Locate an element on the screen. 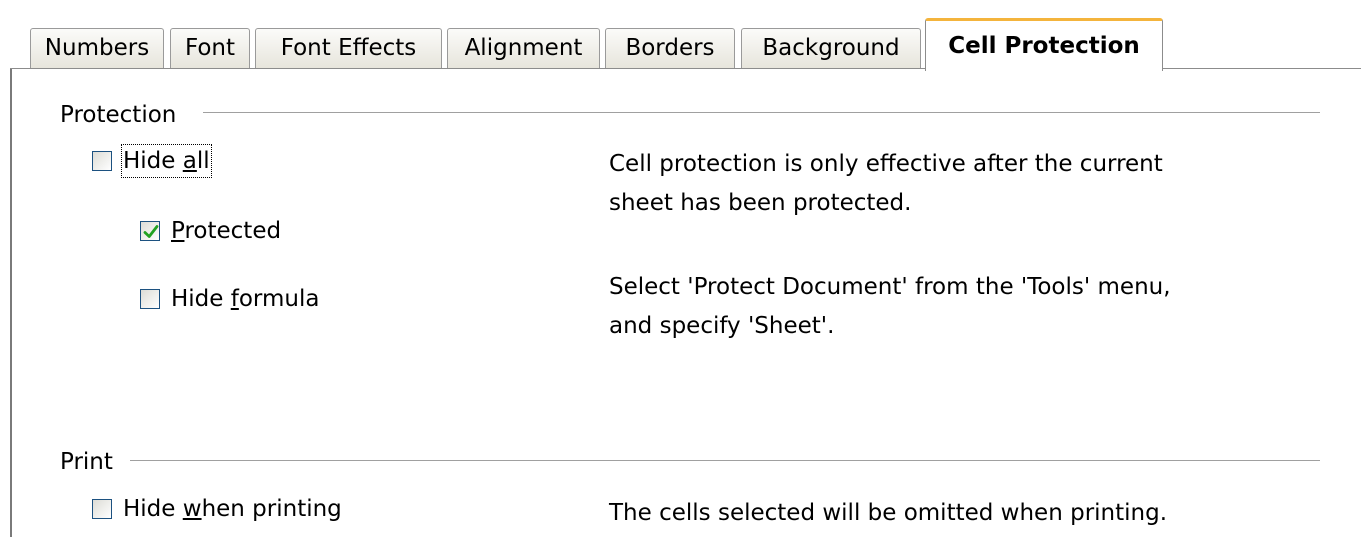 The image size is (1361, 537). hide-when-printing-label: Hide when printing is located at coordinates (232, 509).